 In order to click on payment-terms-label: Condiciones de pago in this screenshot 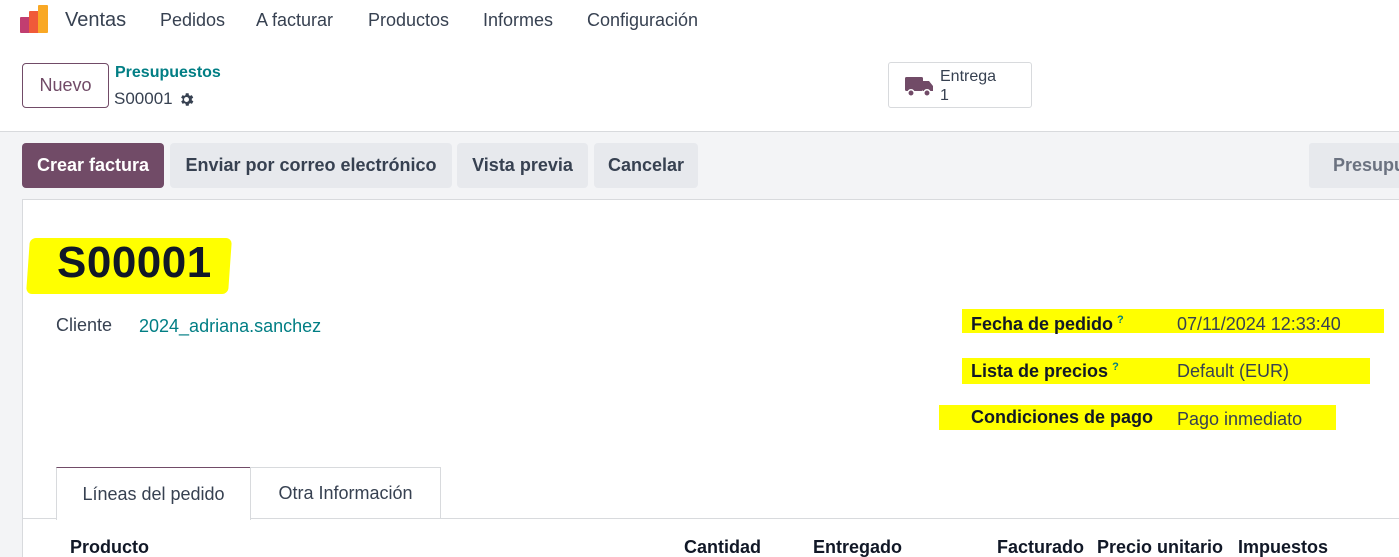, I will do `click(1062, 417)`.